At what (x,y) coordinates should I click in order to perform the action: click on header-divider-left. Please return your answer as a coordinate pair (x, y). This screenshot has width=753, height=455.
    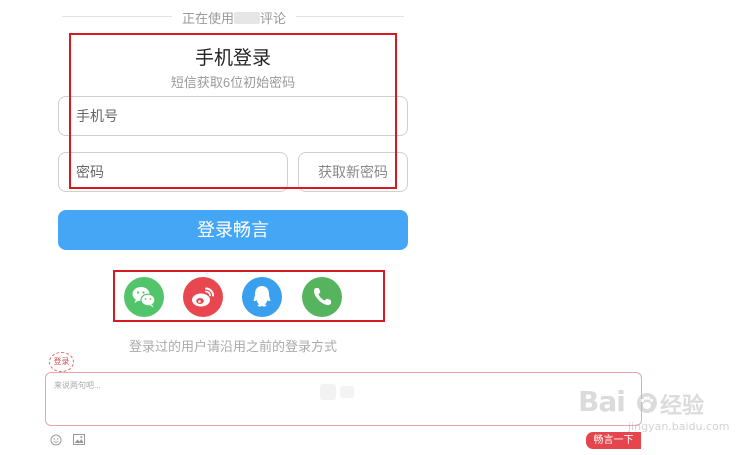
    Looking at the image, I should click on (117, 16).